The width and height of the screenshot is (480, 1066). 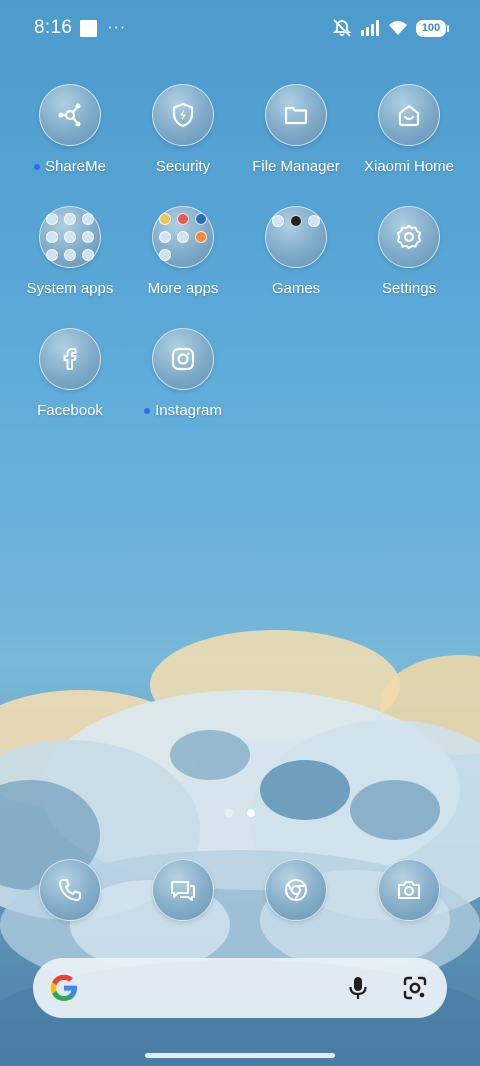 What do you see at coordinates (296, 166) in the screenshot?
I see `app-label: File Manager` at bounding box center [296, 166].